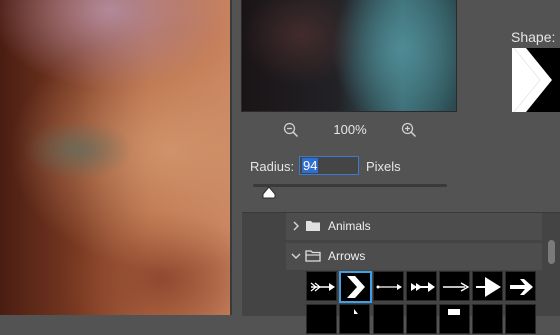  What do you see at coordinates (520, 319) in the screenshot?
I see `shape-row2-g` at bounding box center [520, 319].